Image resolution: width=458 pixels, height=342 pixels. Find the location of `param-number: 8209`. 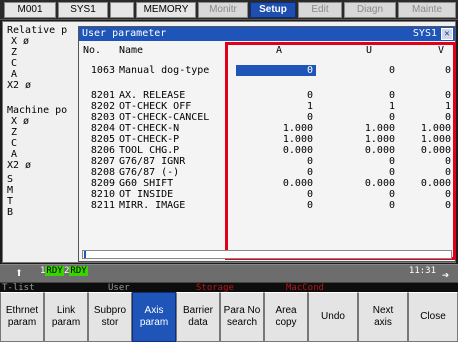

param-number: 8209 is located at coordinates (102, 183).